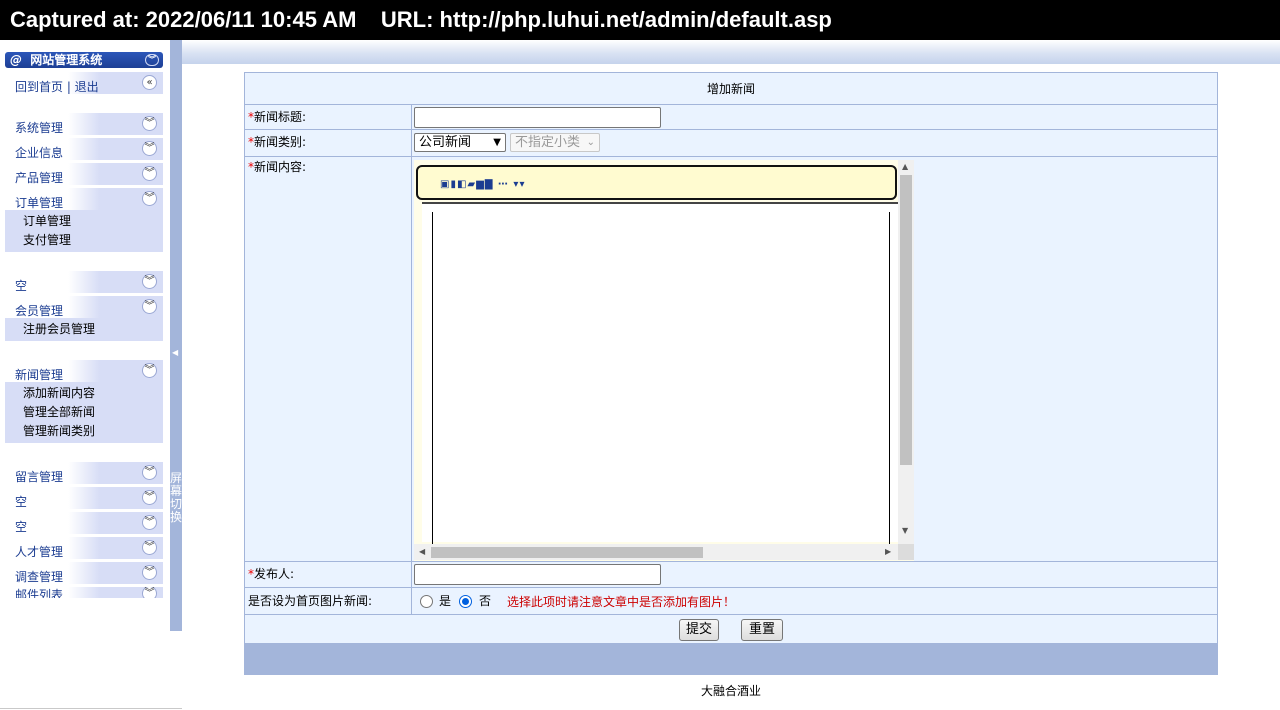 The width and height of the screenshot is (1280, 710). What do you see at coordinates (39, 551) in the screenshot?
I see `sidebar-item-label: 人才管理` at bounding box center [39, 551].